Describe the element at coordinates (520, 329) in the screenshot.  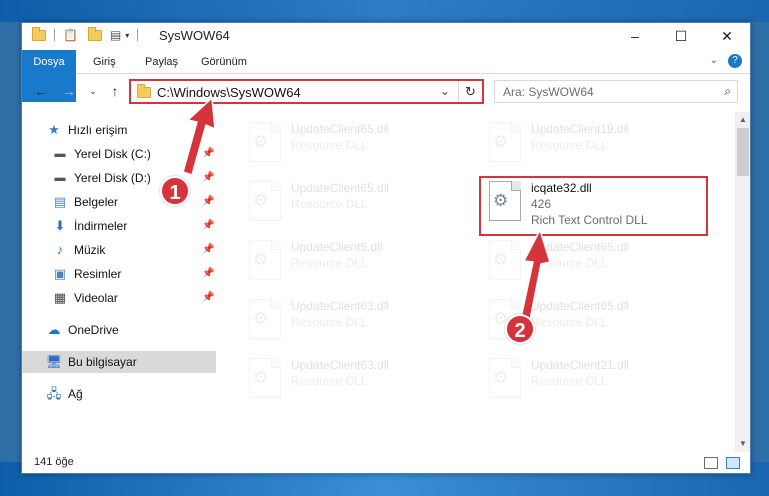
I see `step-badge-2: 2` at that location.